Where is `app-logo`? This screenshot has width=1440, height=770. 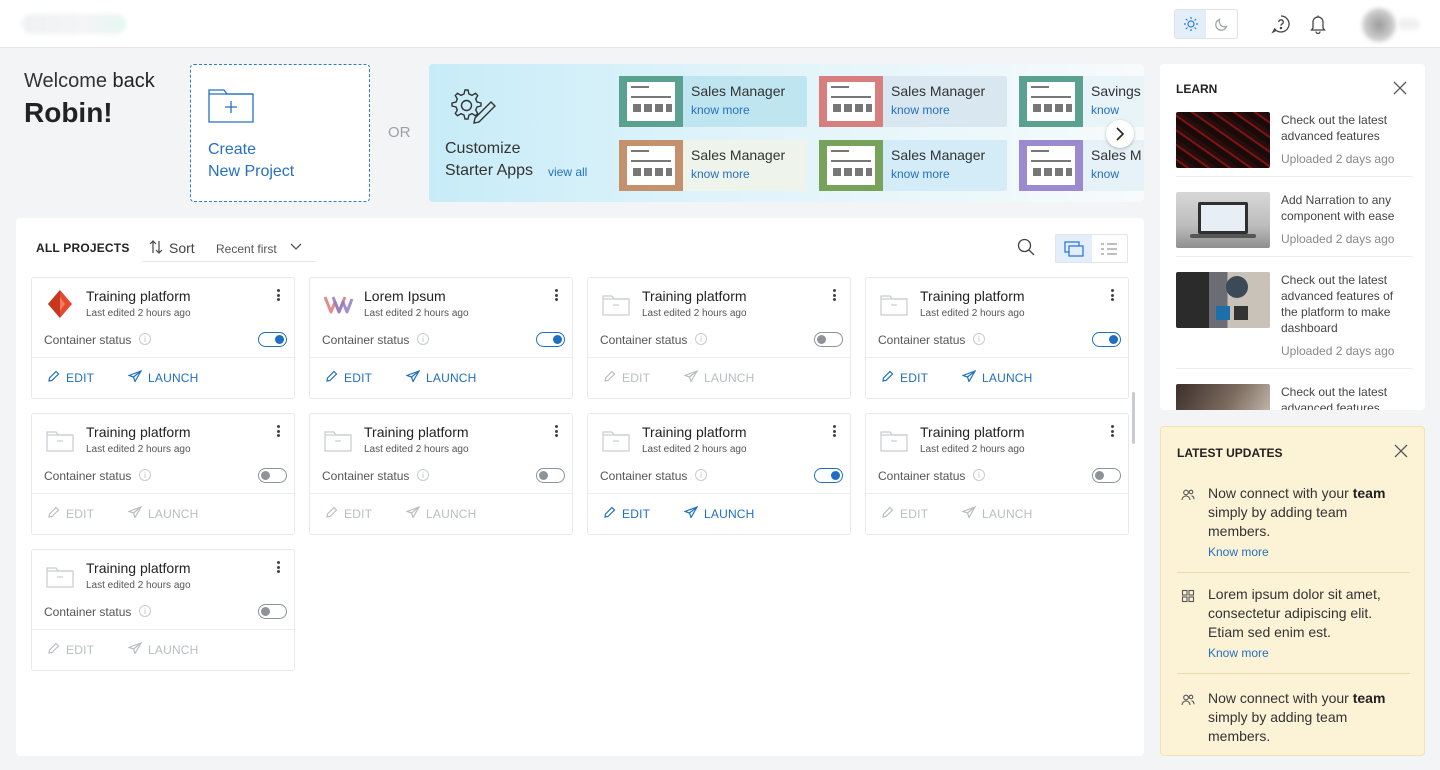 app-logo is located at coordinates (74, 24).